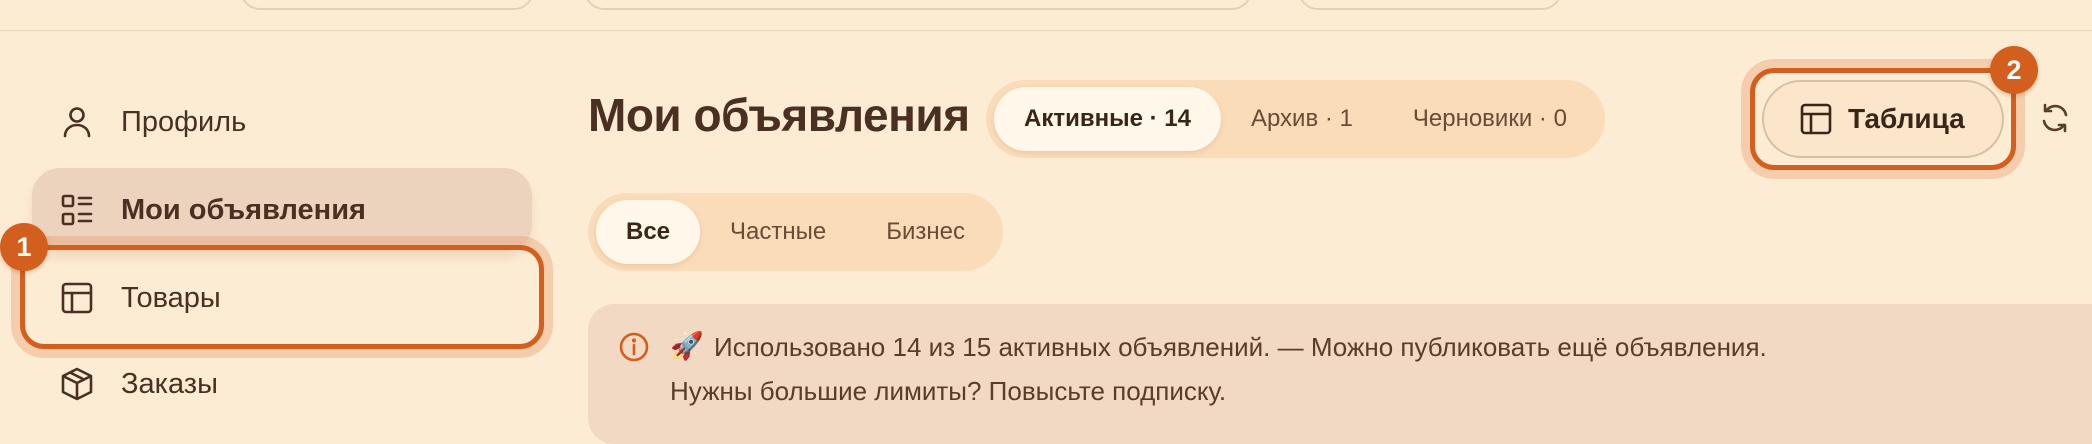  I want to click on tab-archive: Архив · 1, so click(1302, 119).